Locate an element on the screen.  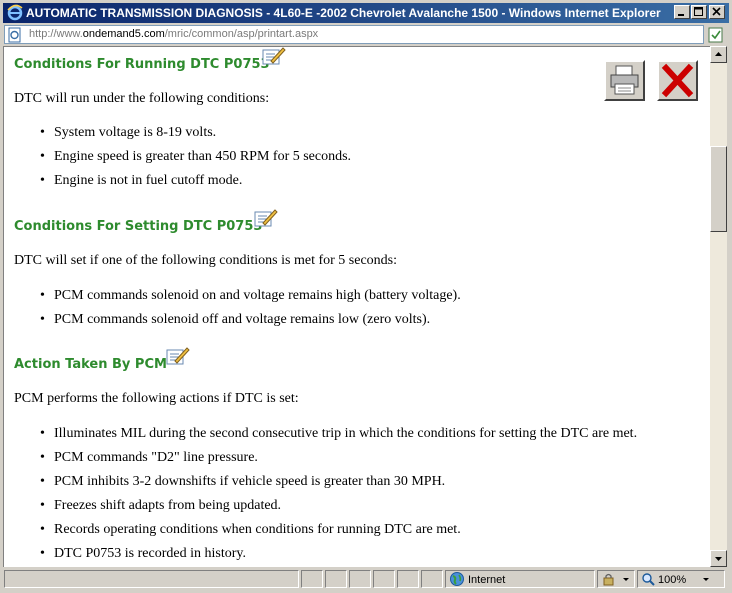
maximize-icon is located at coordinates (698, 11).